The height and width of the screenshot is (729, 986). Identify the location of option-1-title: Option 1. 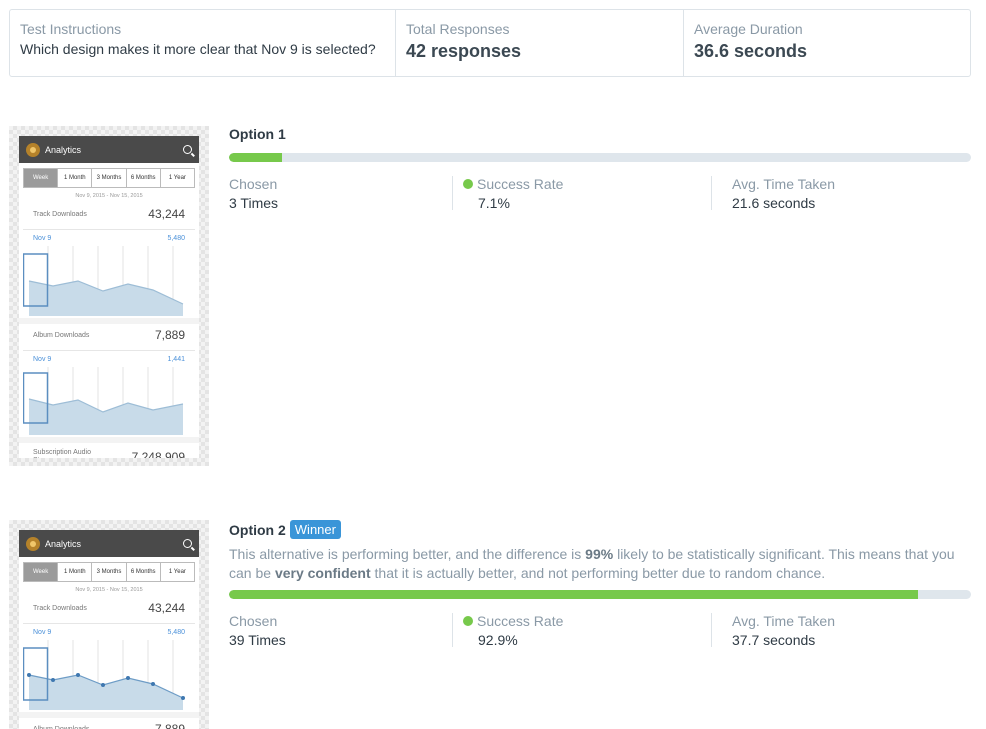
(600, 134).